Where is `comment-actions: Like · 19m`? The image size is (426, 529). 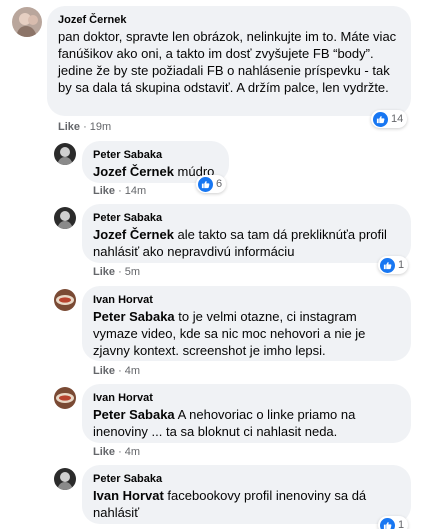
comment-actions: Like · 19m is located at coordinates (85, 127).